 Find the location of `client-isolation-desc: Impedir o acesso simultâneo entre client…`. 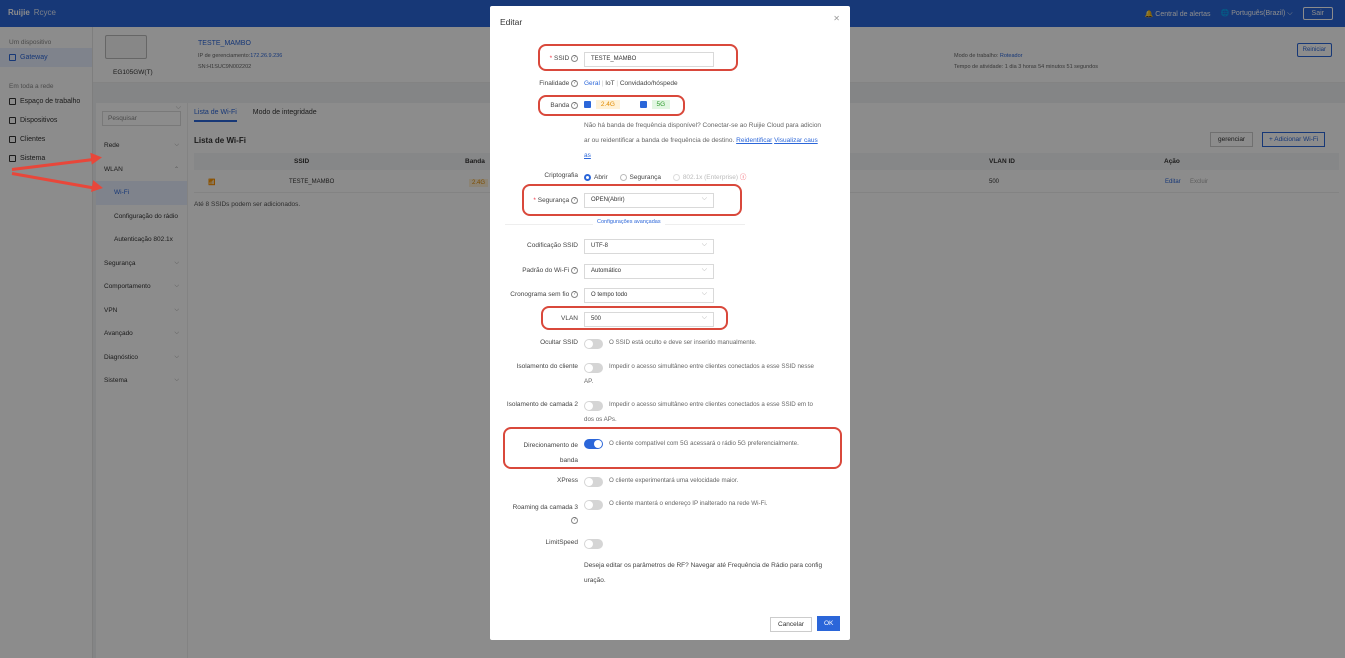

client-isolation-desc: Impedir o acesso simultâneo entre client… is located at coordinates (699, 374).